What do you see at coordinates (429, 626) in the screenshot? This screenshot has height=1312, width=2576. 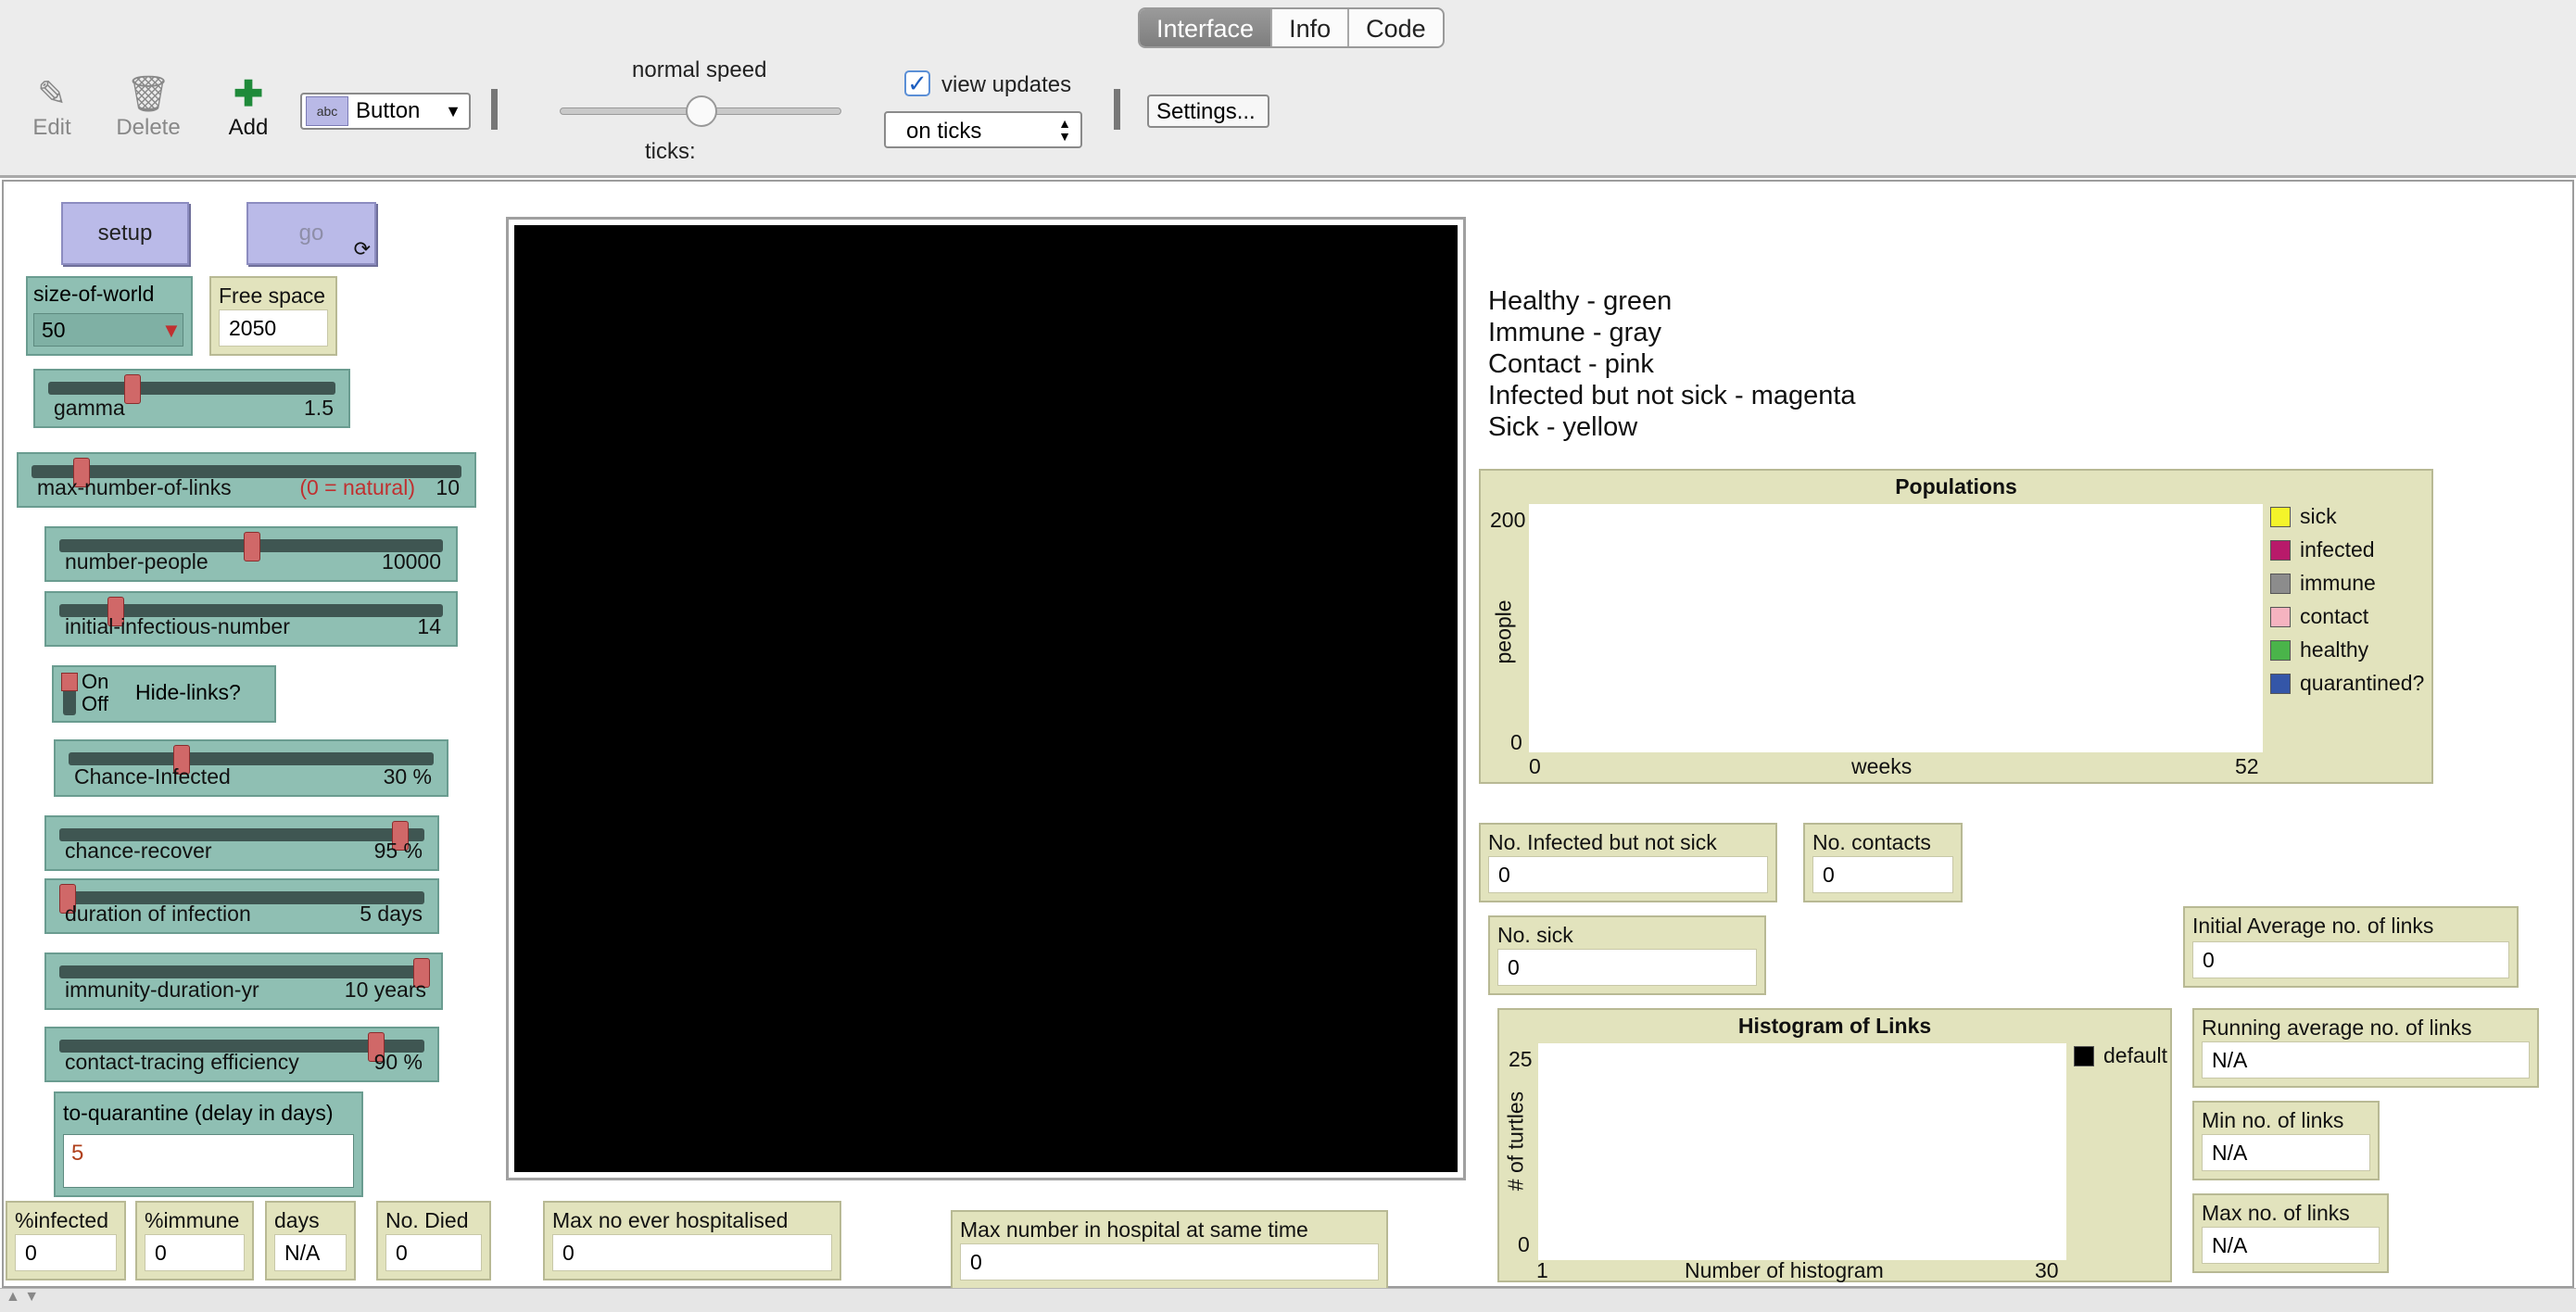 I see `slider-value: 14` at bounding box center [429, 626].